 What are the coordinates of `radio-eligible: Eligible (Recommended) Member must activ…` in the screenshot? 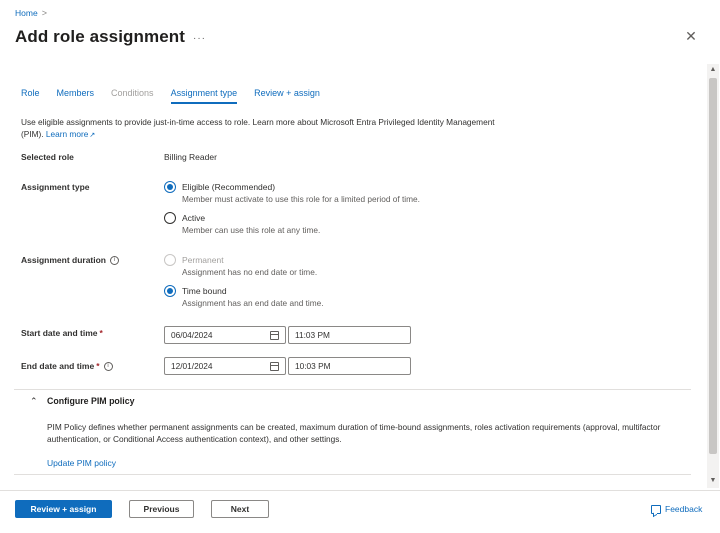 It's located at (292, 193).